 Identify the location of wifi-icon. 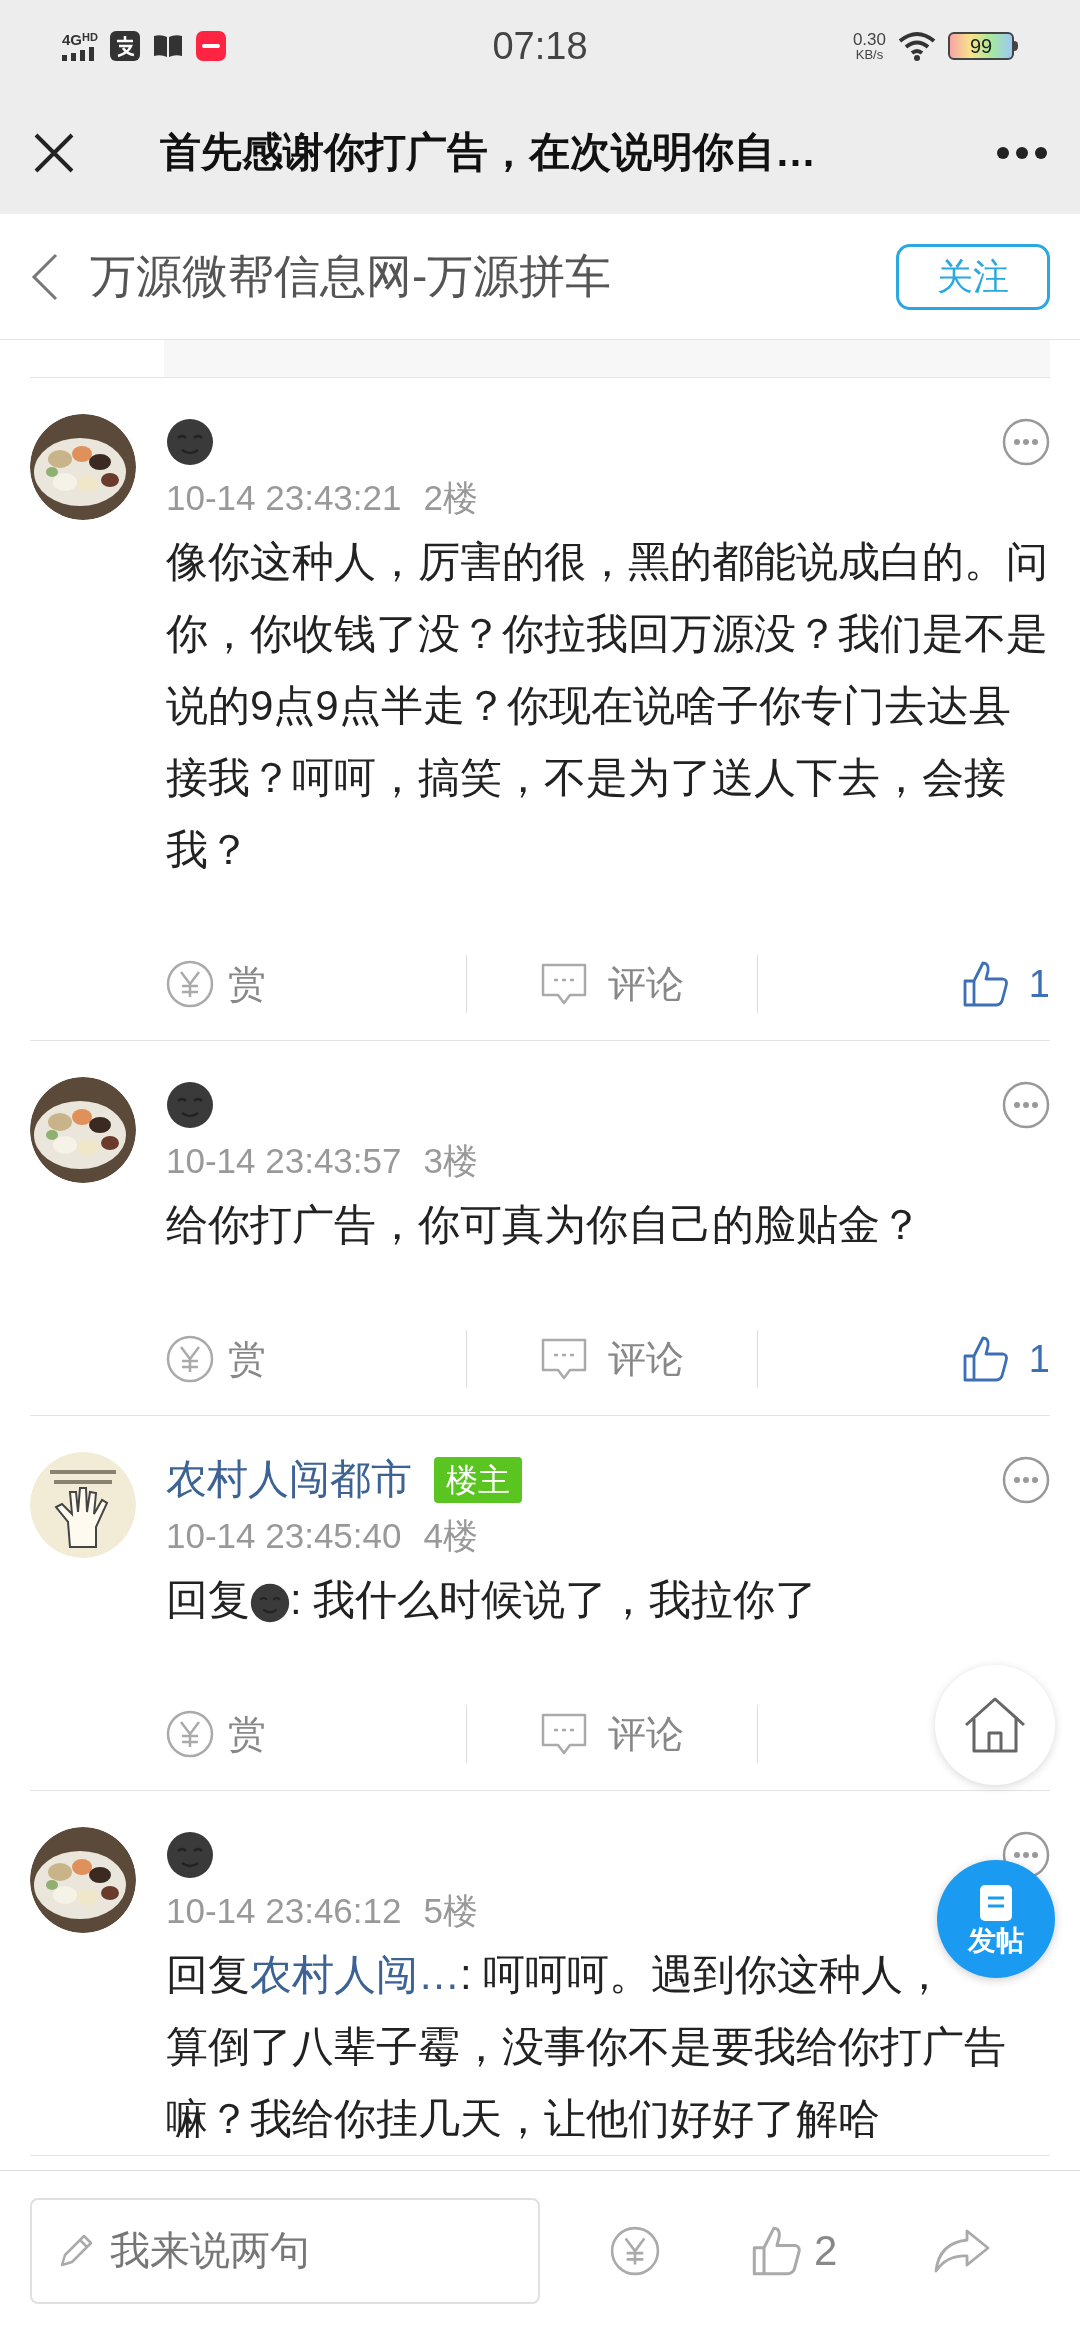
(917, 46).